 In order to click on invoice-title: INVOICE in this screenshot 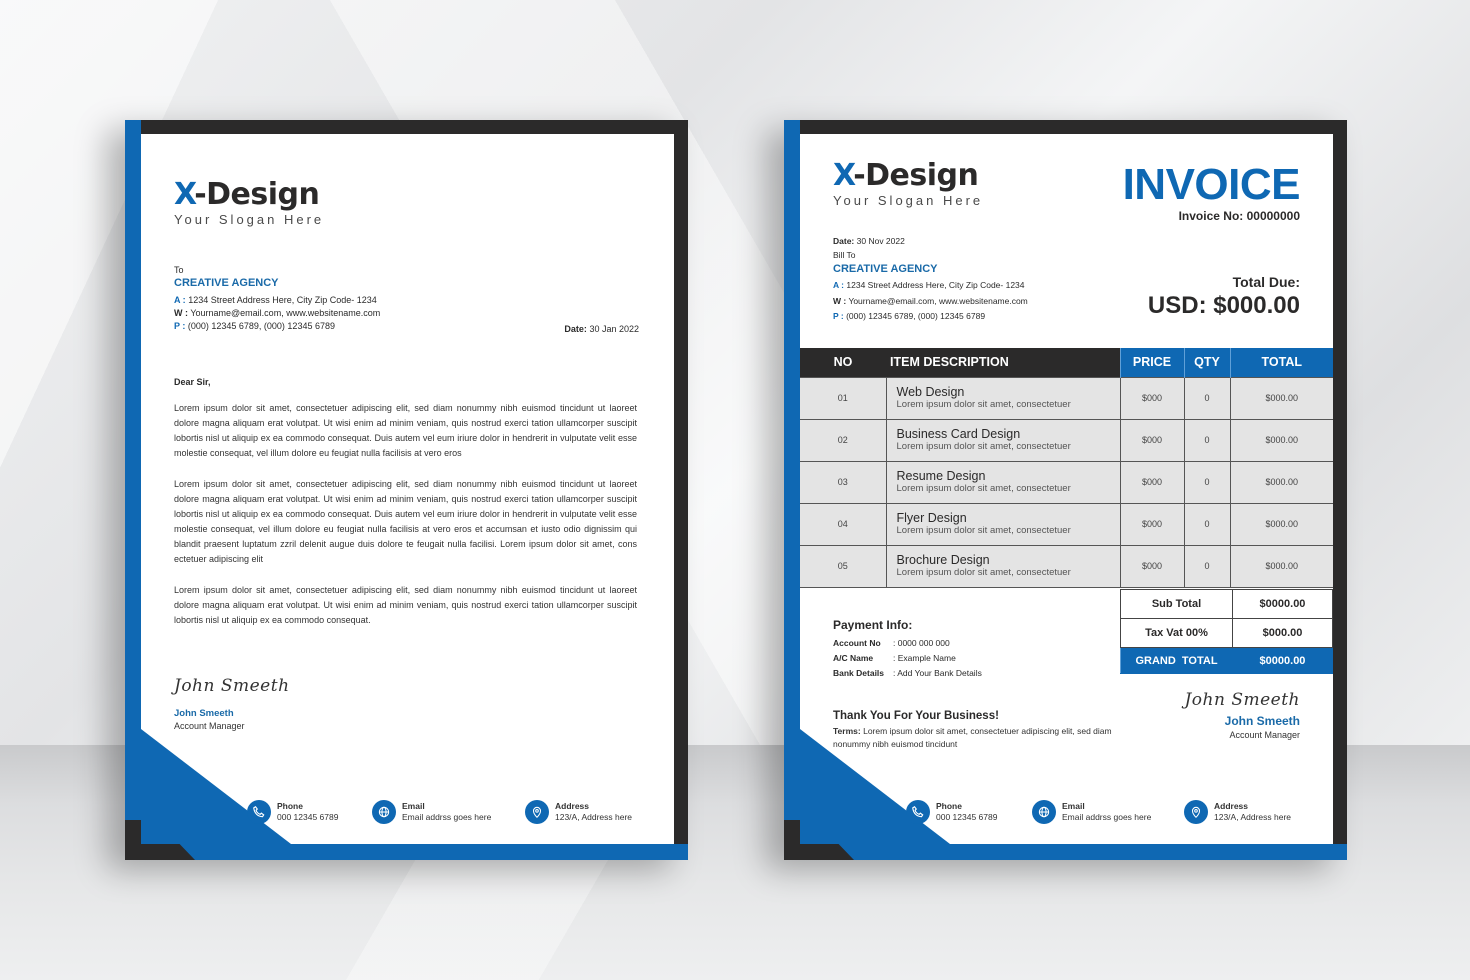, I will do `click(1211, 184)`.